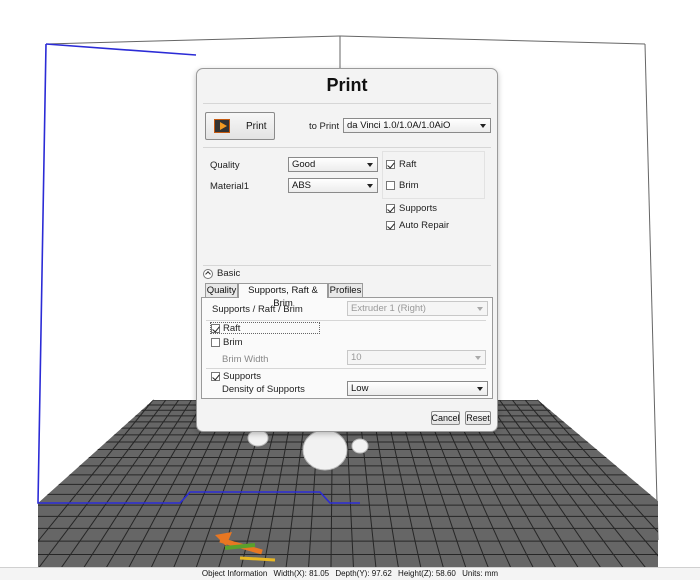  I want to click on material-label: Material1, so click(230, 186).